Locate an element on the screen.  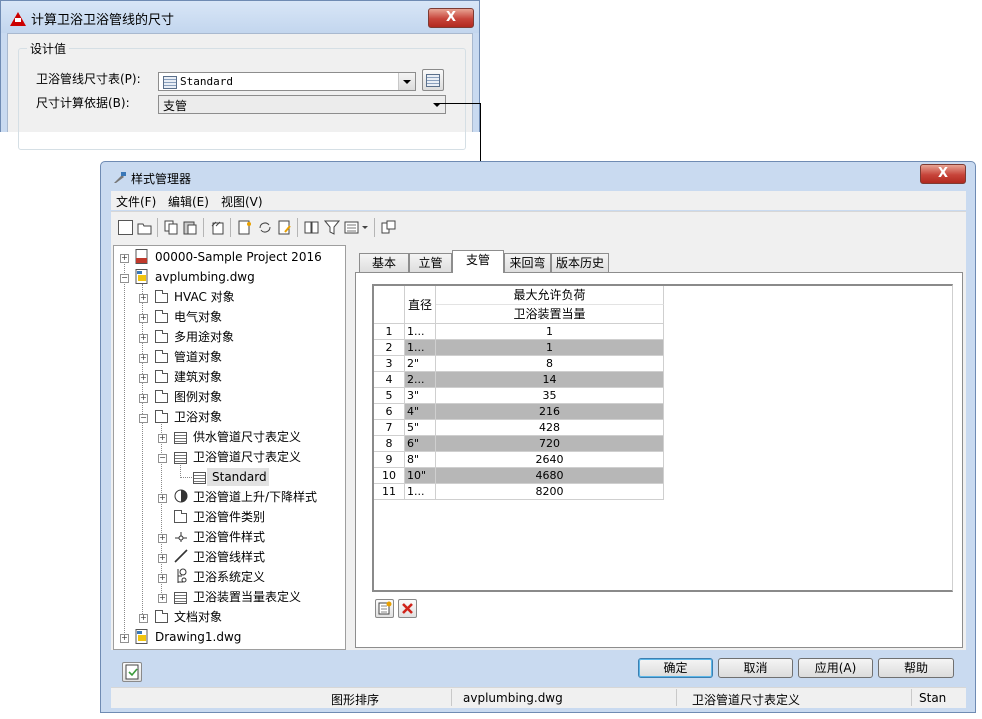
apply-button: 应用(A) is located at coordinates (835, 668).